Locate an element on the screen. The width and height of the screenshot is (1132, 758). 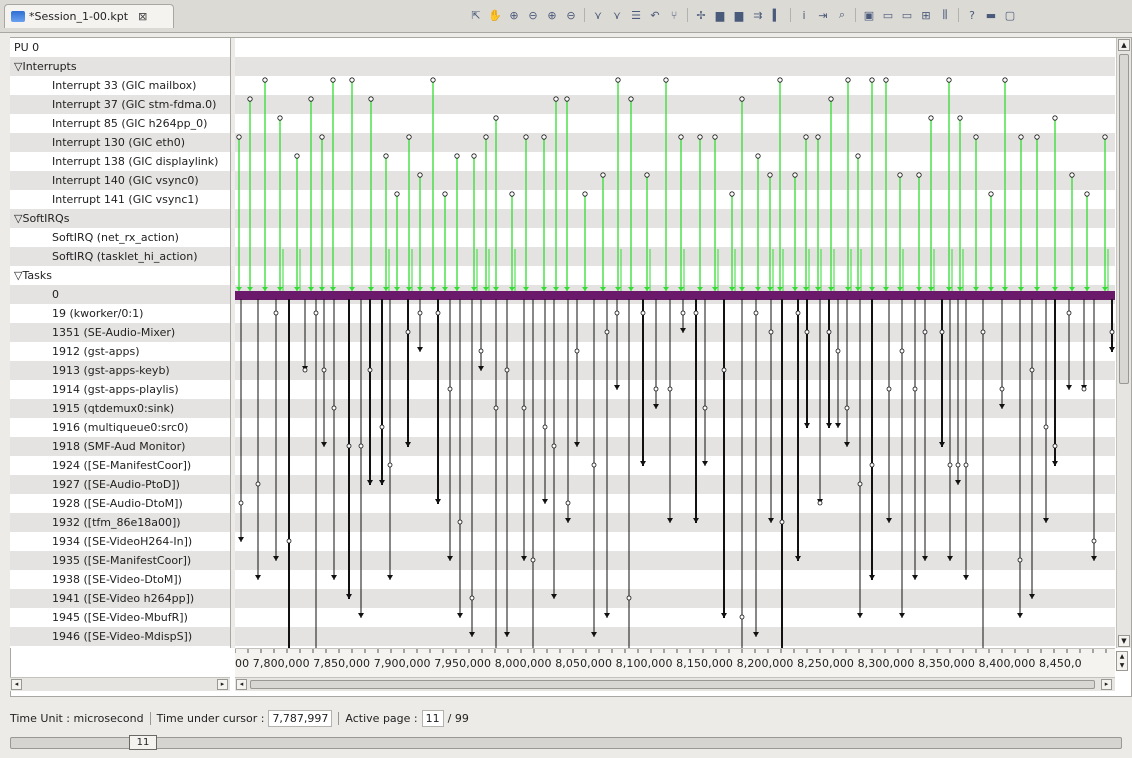
bar-chart-icon: ▆ is located at coordinates (720, 15).